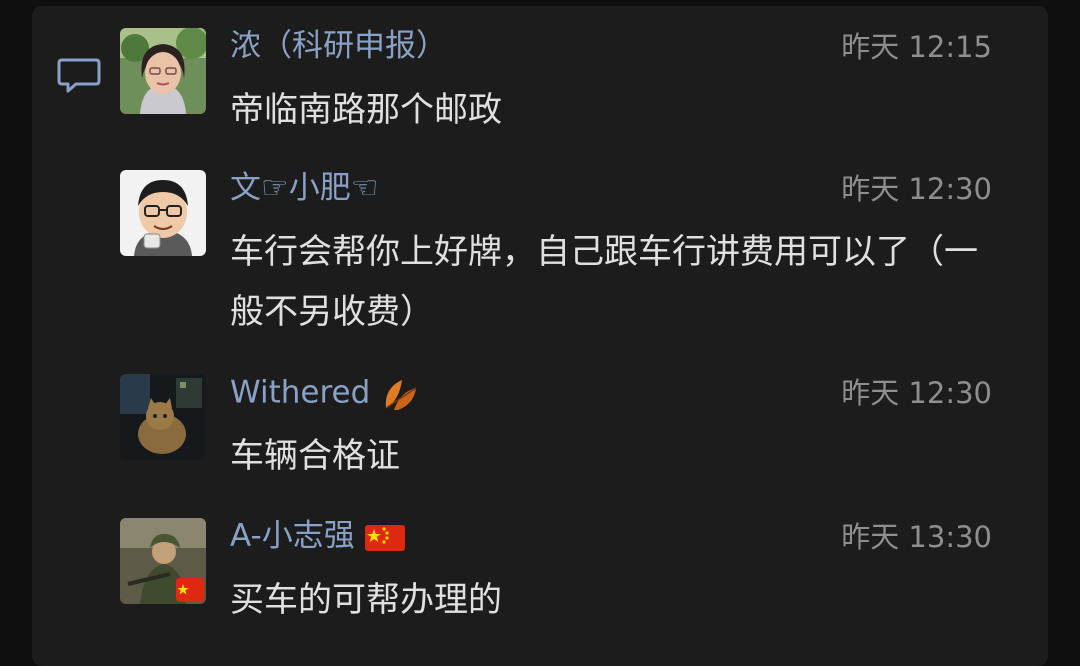 The width and height of the screenshot is (1080, 666). What do you see at coordinates (384, 537) in the screenshot?
I see `china-flag-emoji` at bounding box center [384, 537].